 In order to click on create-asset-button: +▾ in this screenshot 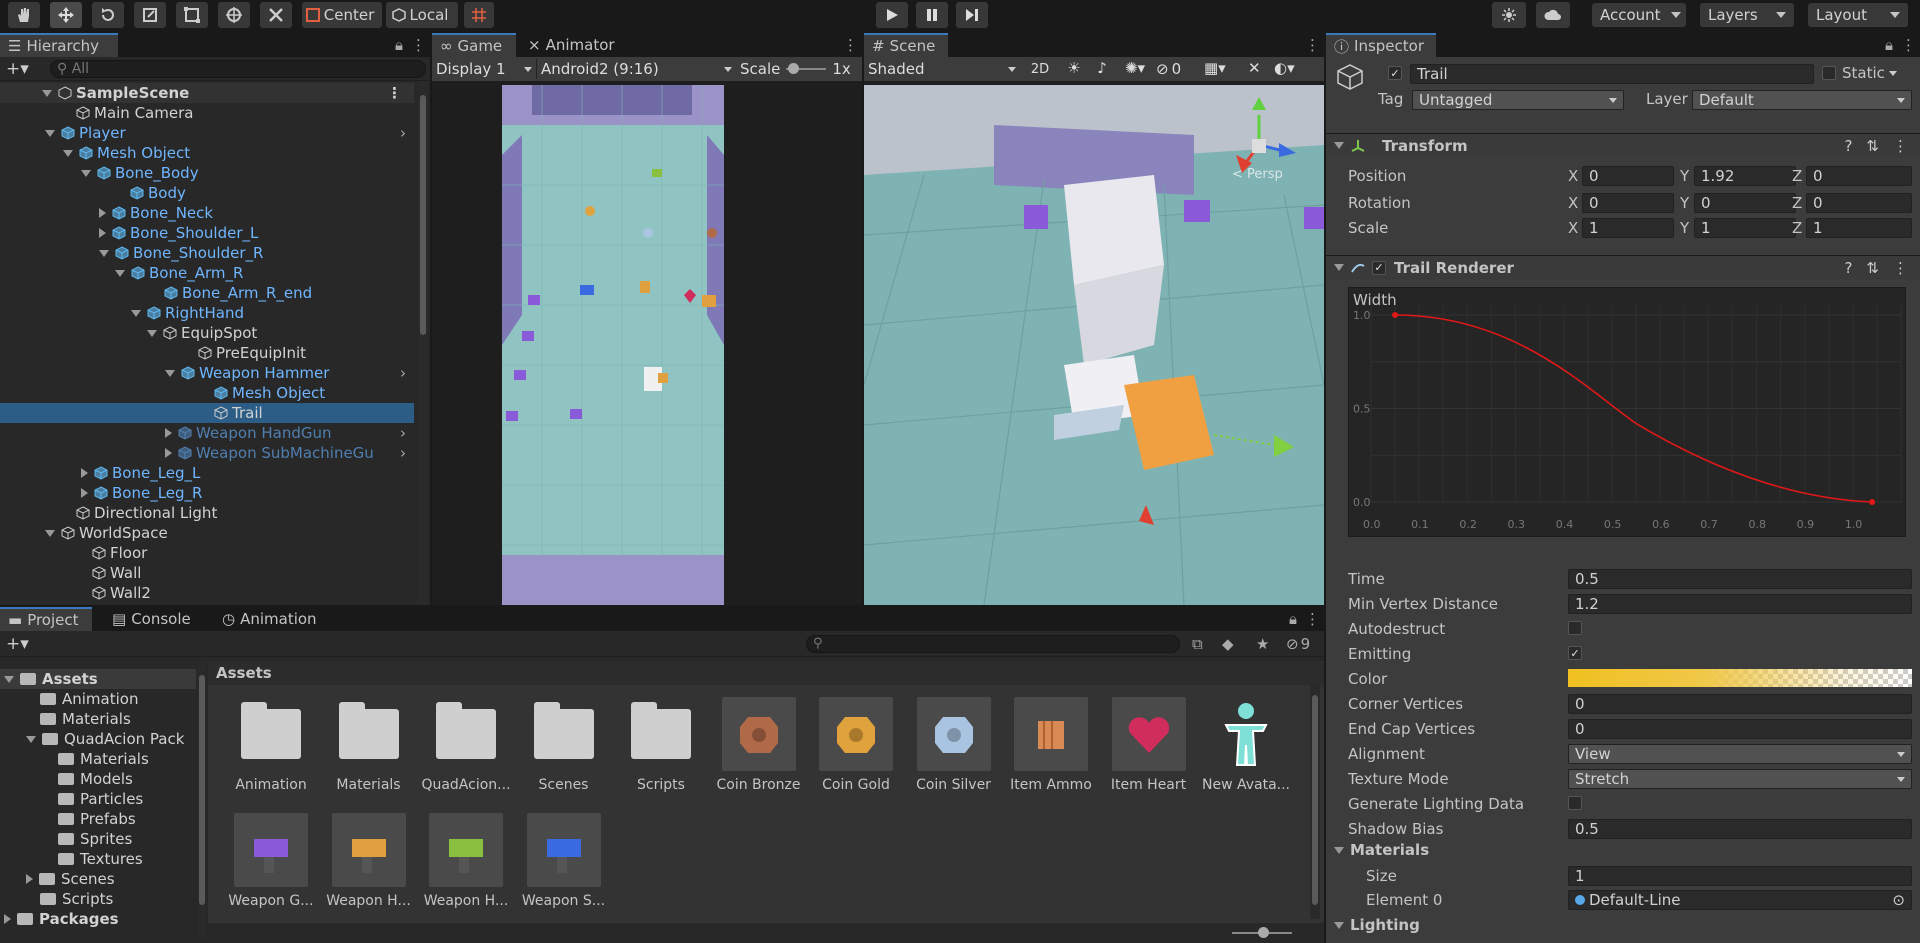, I will do `click(17, 644)`.